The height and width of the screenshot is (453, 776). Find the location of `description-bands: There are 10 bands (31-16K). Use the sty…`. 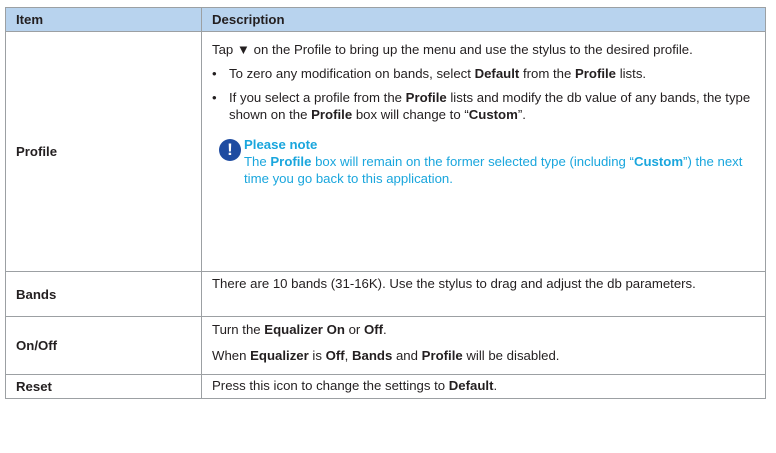

description-bands: There are 10 bands (31-16K). Use the sty… is located at coordinates (483, 294).